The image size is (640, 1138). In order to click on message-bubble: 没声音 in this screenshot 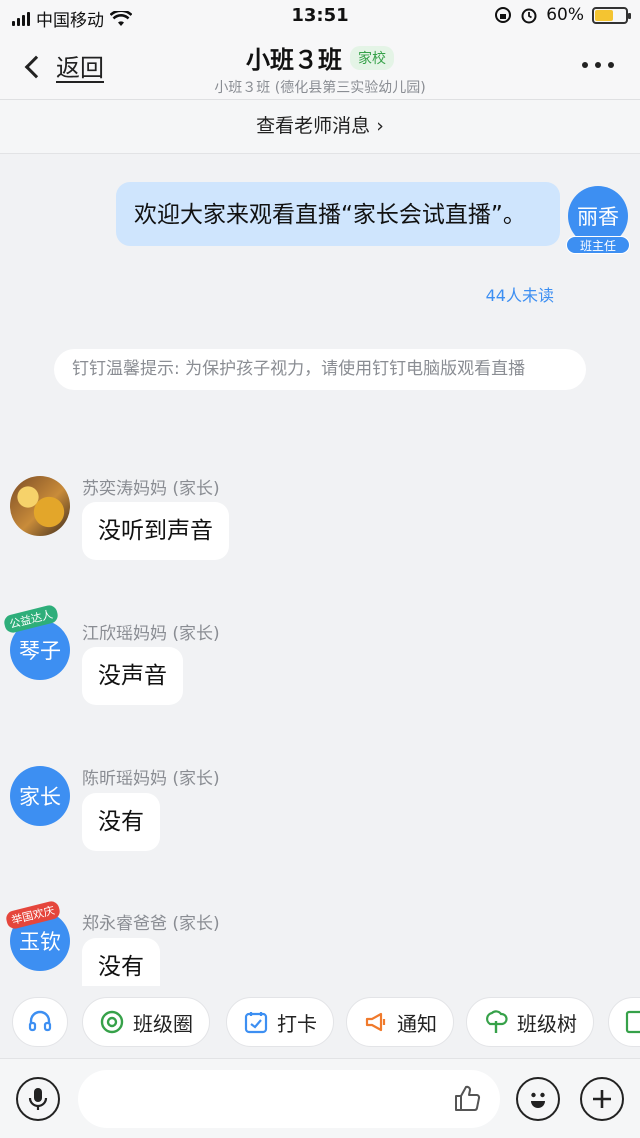, I will do `click(132, 676)`.